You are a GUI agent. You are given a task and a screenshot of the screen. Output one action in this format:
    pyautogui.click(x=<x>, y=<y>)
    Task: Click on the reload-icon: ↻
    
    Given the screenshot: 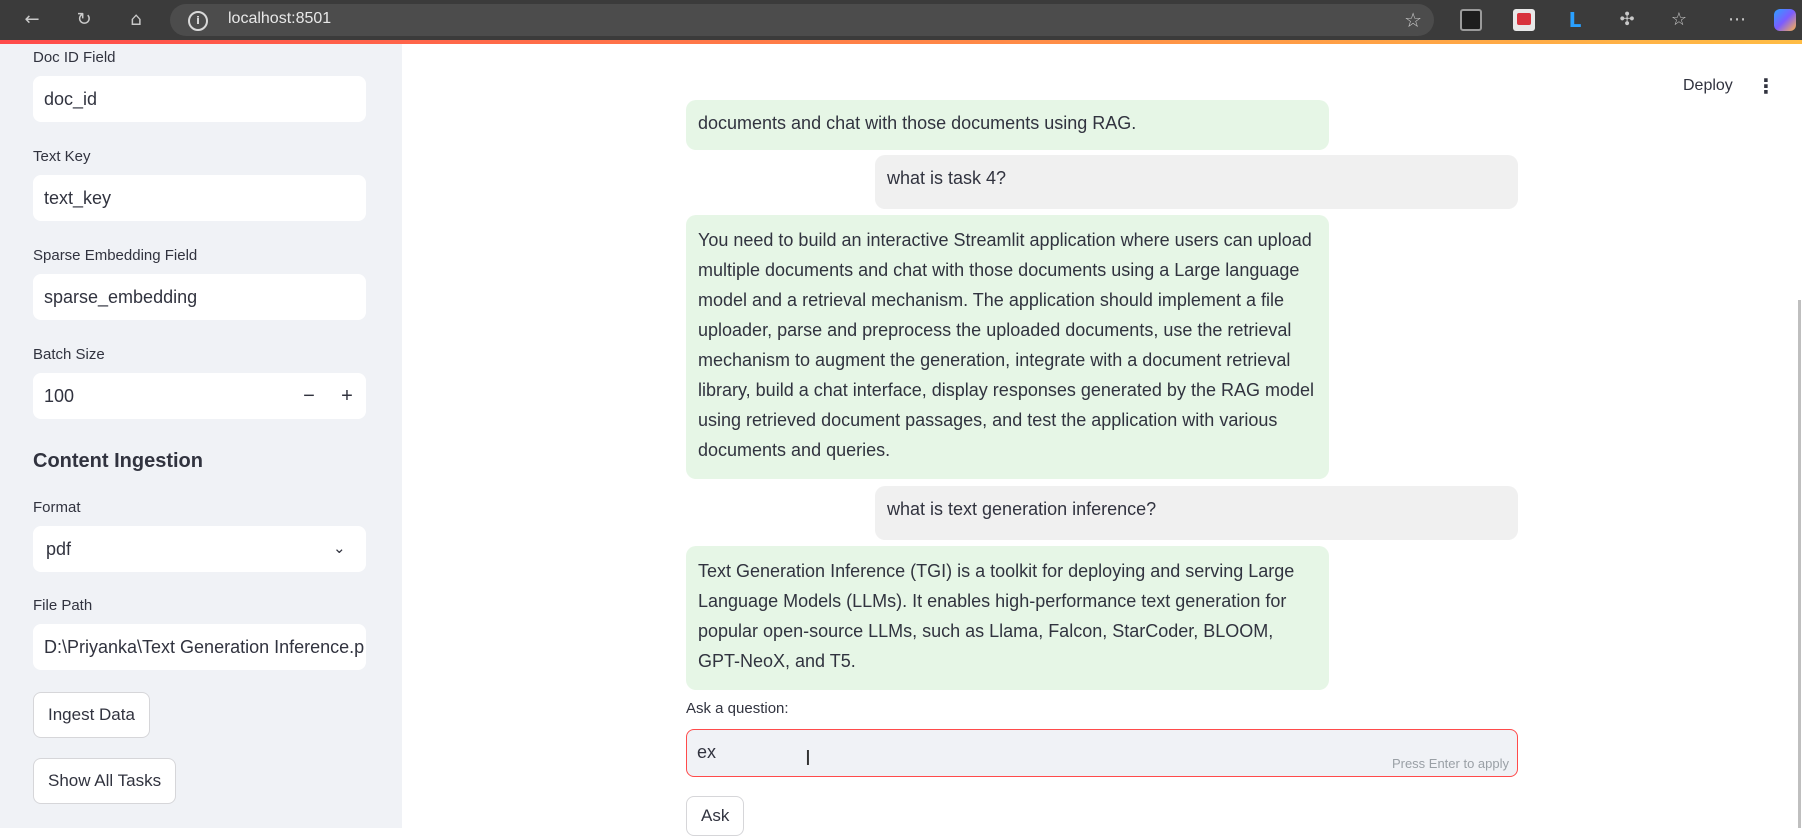 What is the action you would take?
    pyautogui.click(x=84, y=20)
    